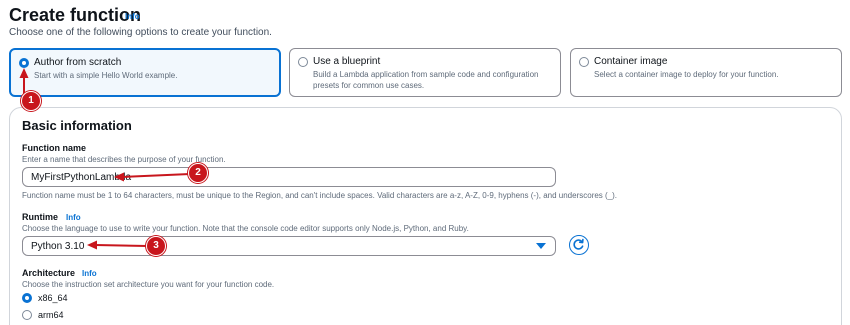 Image resolution: width=850 pixels, height=325 pixels. What do you see at coordinates (156, 246) in the screenshot?
I see `annotation-badge-3: 3` at bounding box center [156, 246].